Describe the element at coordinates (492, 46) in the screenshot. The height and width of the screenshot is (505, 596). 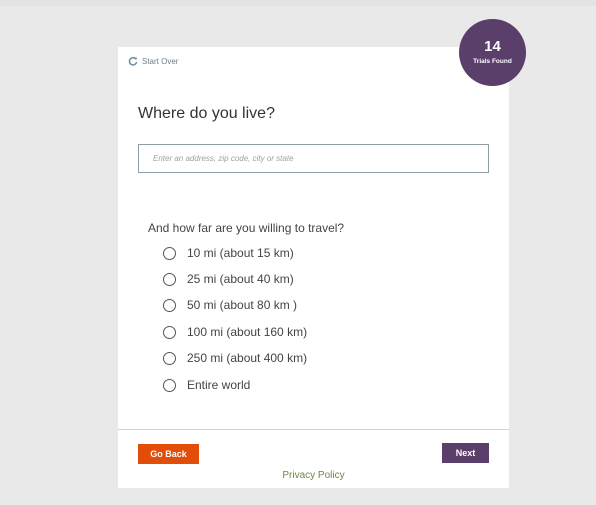
I see `trials-count: 14` at that location.